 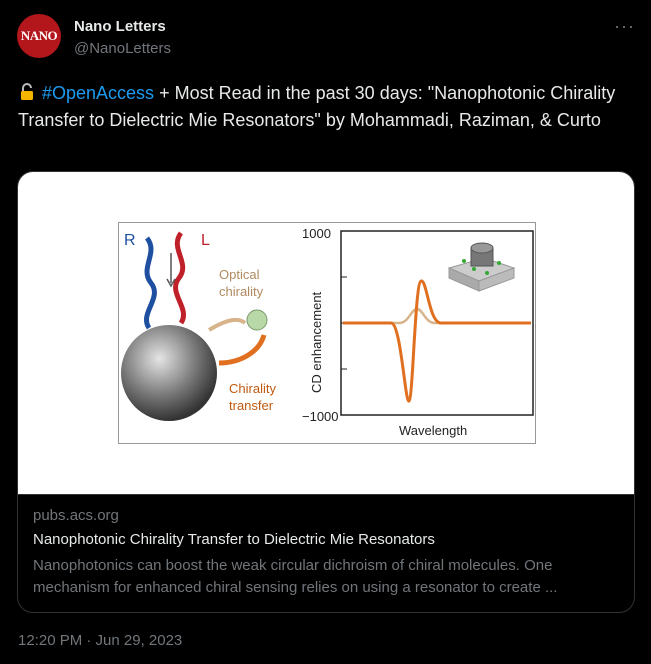 What do you see at coordinates (251, 405) in the screenshot?
I see `transfer-label-2: transfer` at bounding box center [251, 405].